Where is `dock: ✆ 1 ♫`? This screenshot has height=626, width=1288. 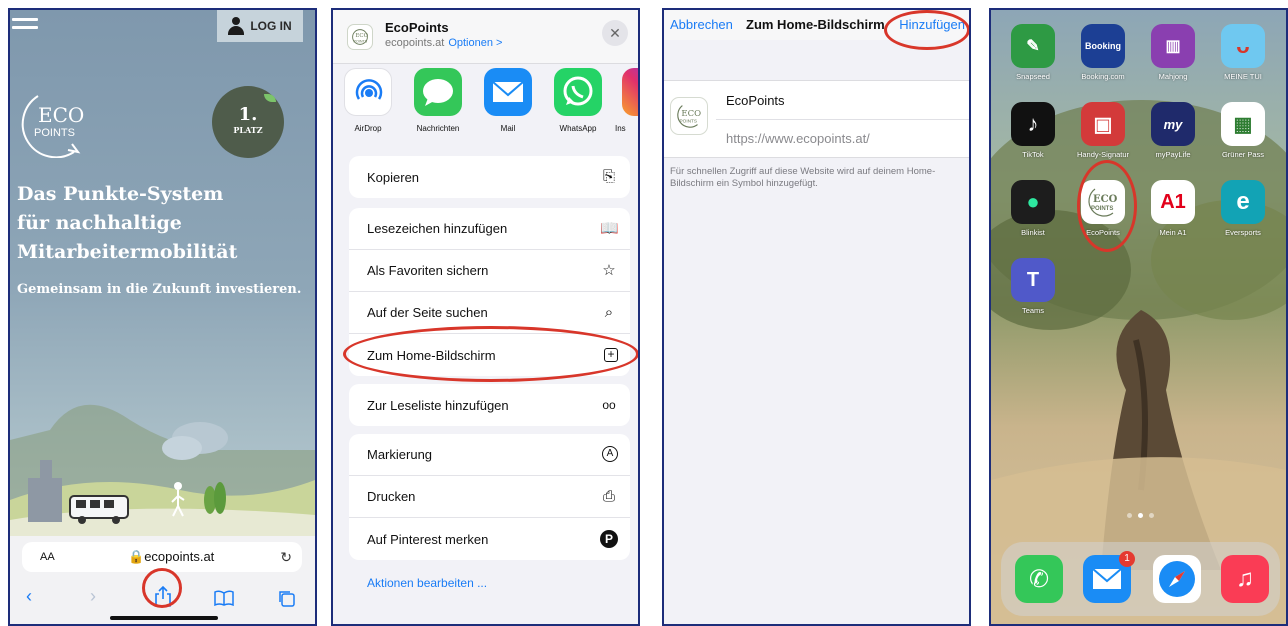 dock: ✆ 1 ♫ is located at coordinates (1140, 579).